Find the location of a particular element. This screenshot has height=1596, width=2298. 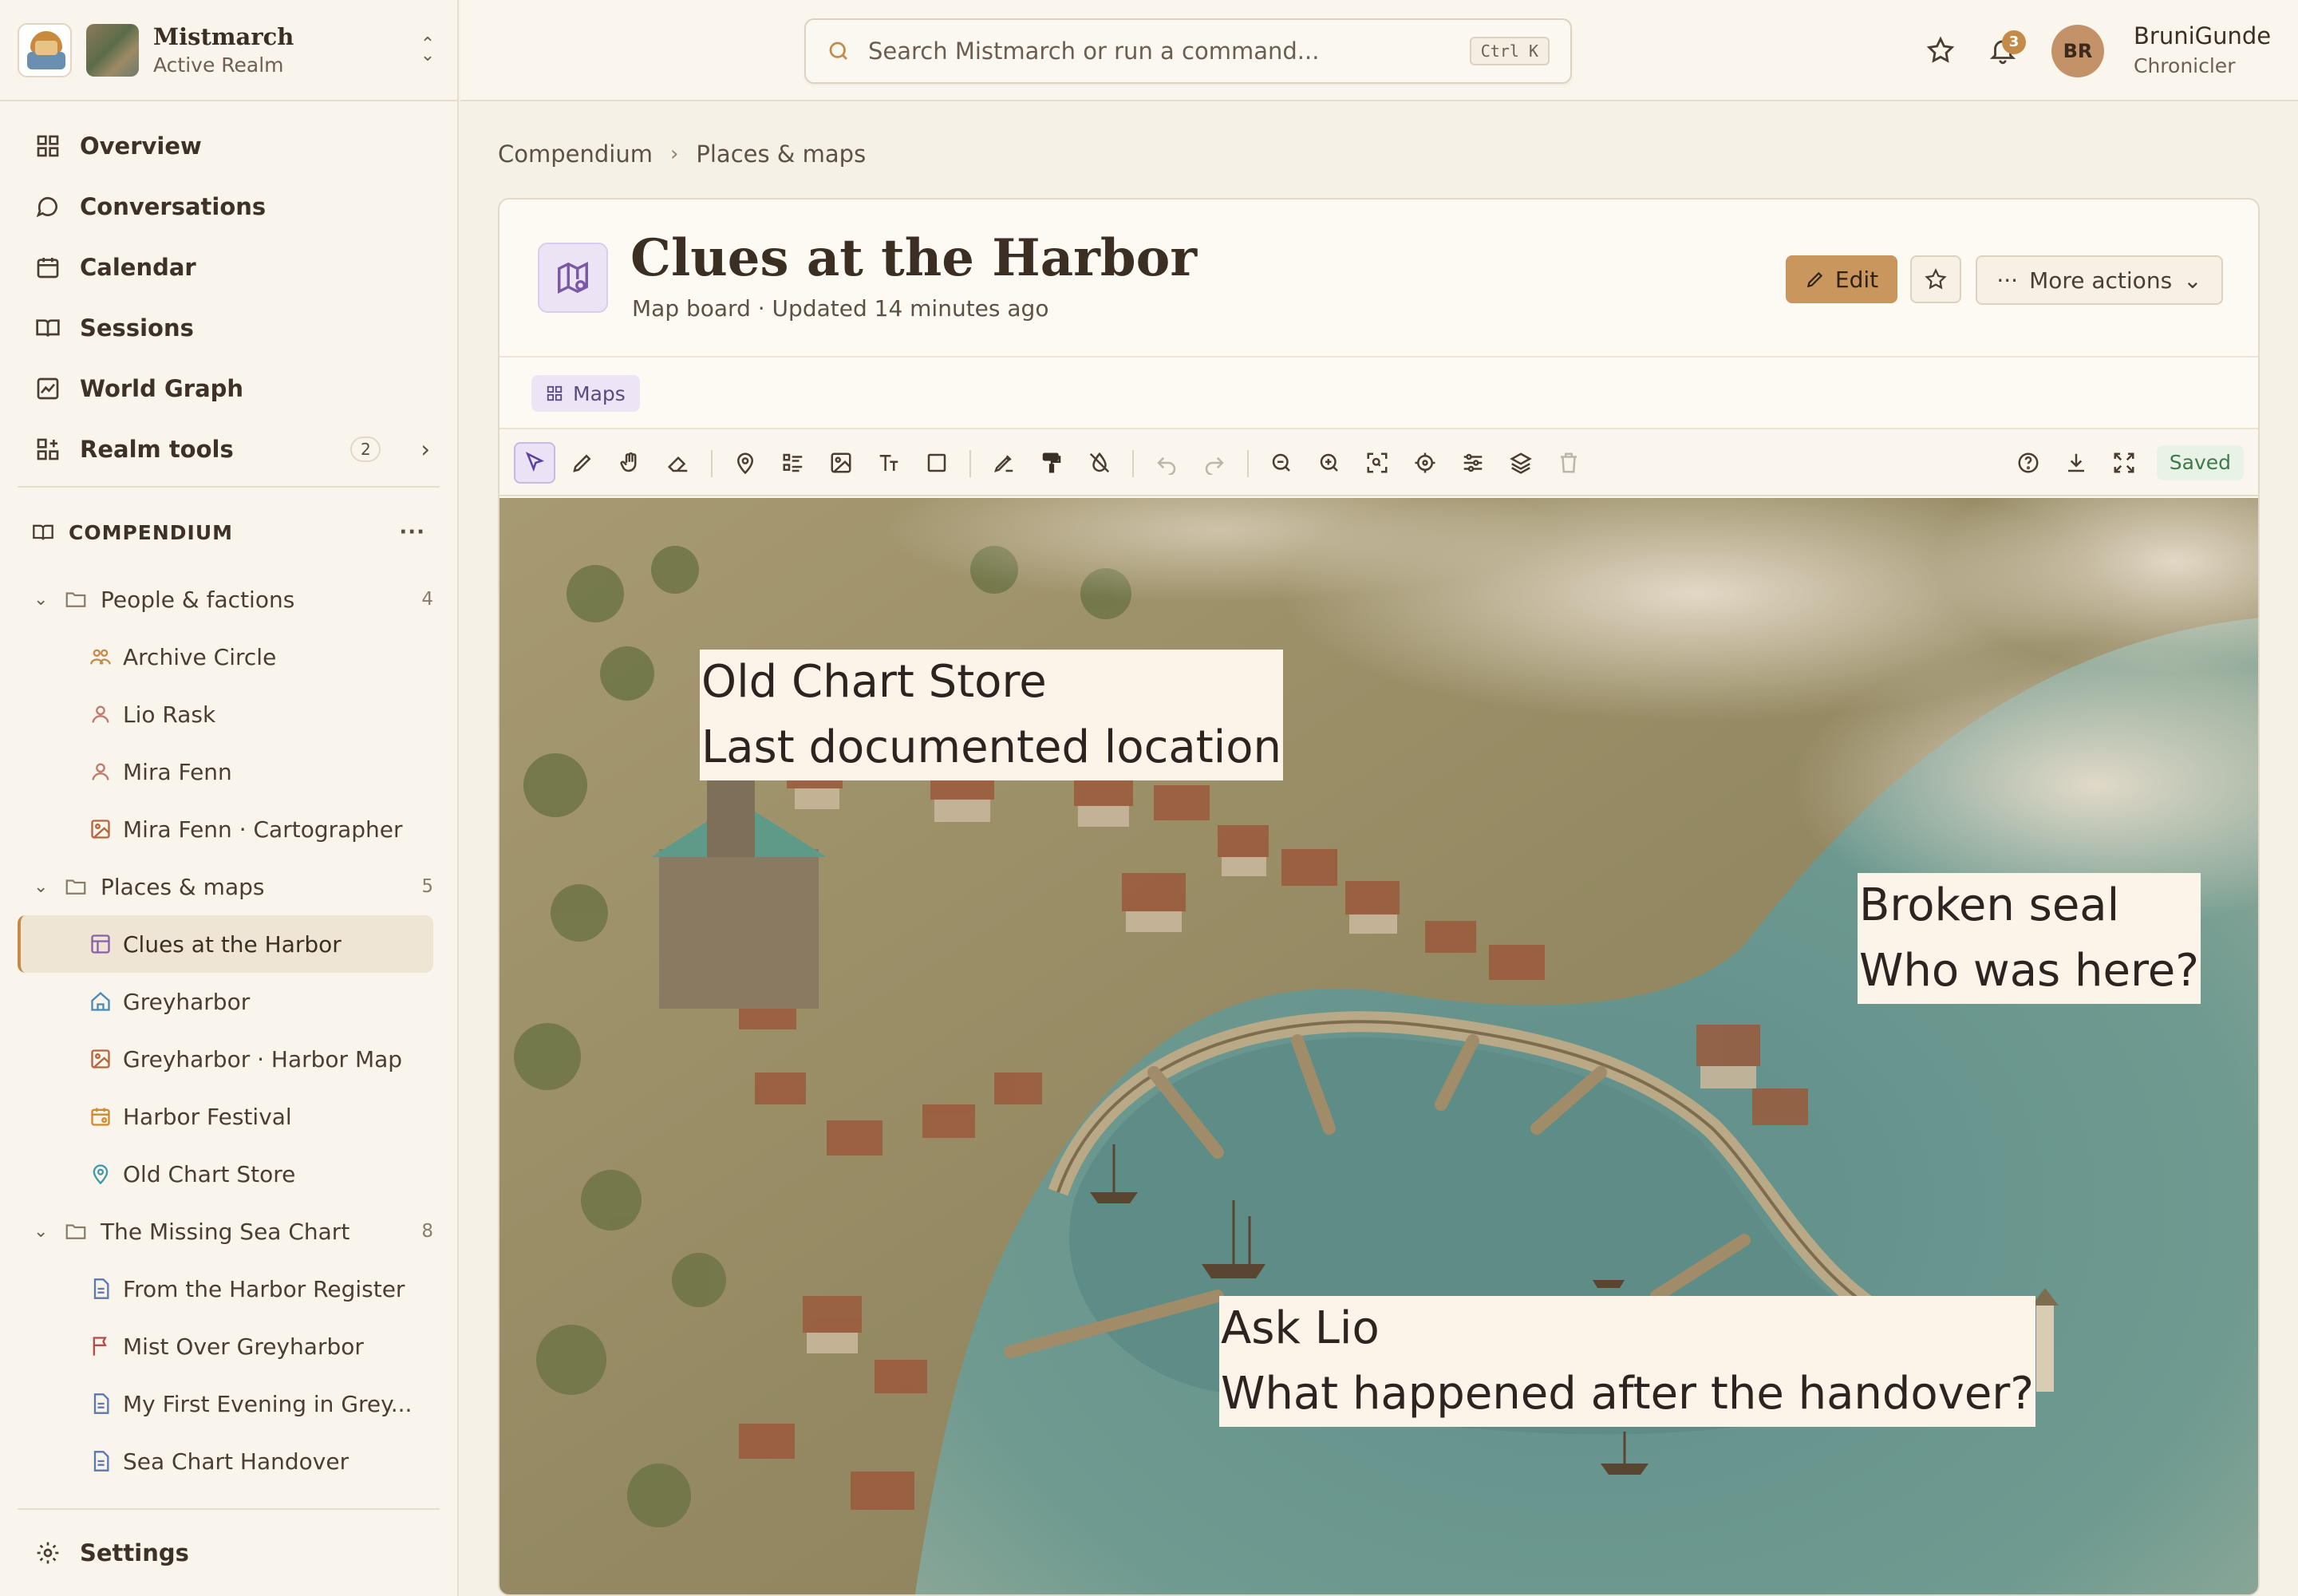

help-icon is located at coordinates (2029, 462).